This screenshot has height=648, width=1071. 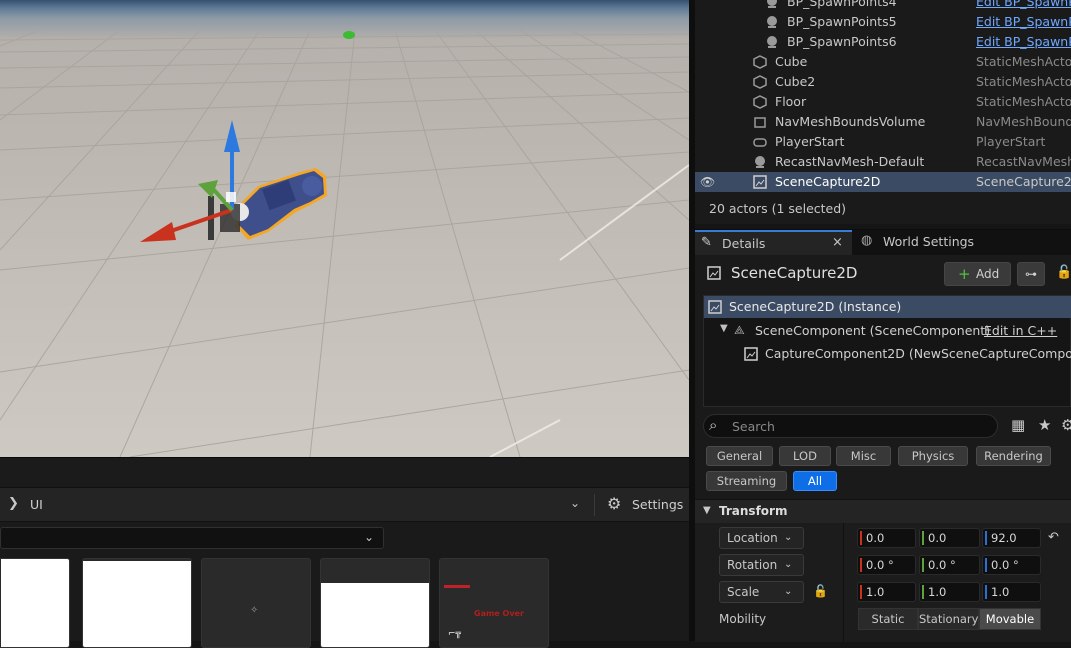 What do you see at coordinates (863, 456) in the screenshot?
I see `category-misc: Misc` at bounding box center [863, 456].